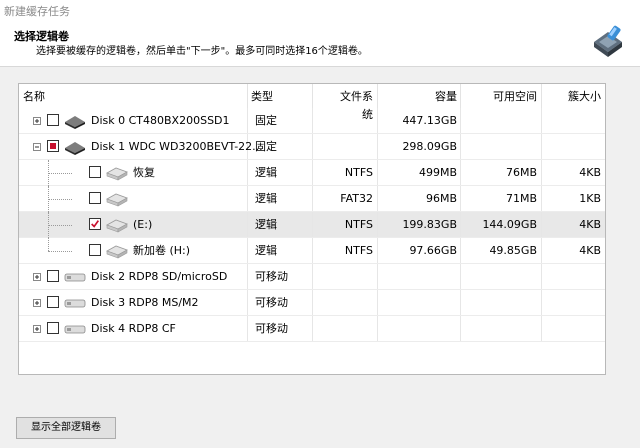 The height and width of the screenshot is (448, 640). I want to click on table-row: Disk 4 RDP8 CF 可移动, so click(312, 329).